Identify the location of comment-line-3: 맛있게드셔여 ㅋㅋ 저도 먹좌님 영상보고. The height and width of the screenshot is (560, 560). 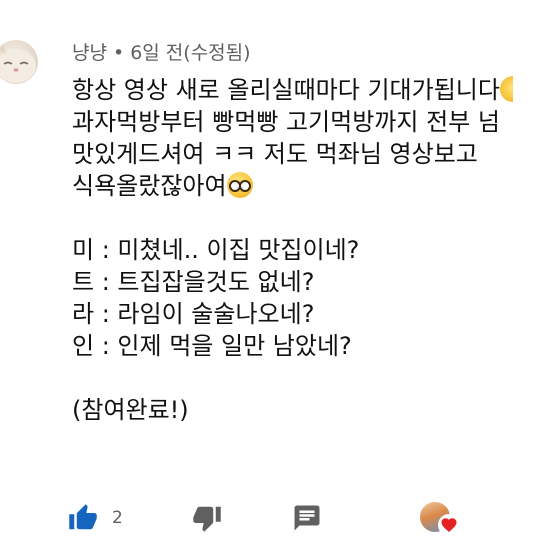
(275, 154).